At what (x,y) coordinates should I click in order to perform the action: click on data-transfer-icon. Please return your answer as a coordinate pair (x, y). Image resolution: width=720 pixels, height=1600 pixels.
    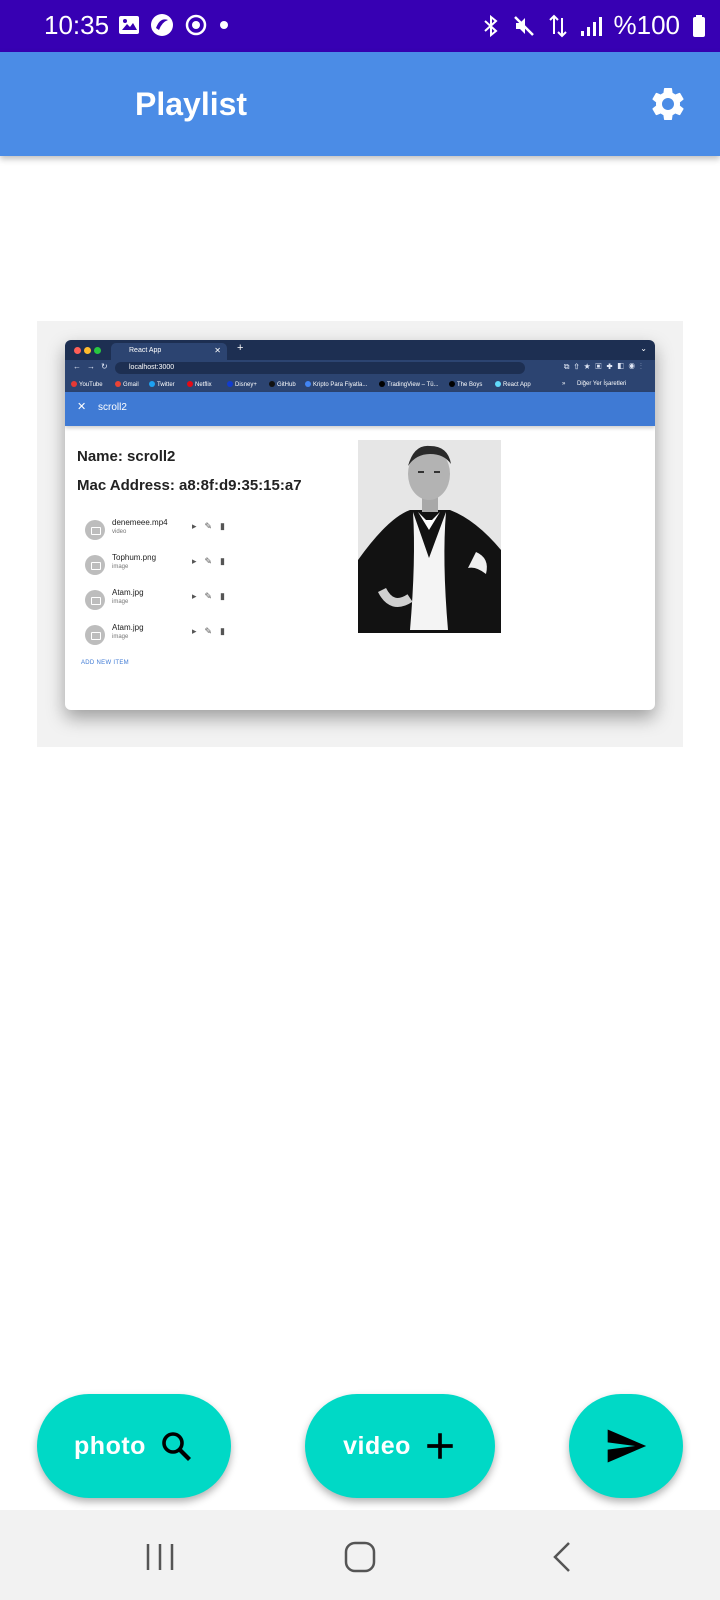
    Looking at the image, I should click on (557, 25).